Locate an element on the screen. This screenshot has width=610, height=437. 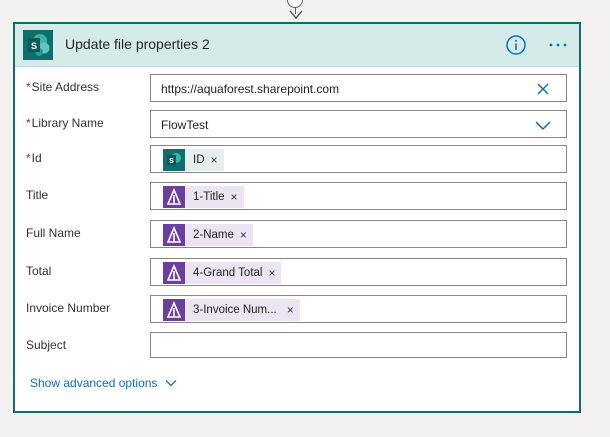
info-icon is located at coordinates (516, 45).